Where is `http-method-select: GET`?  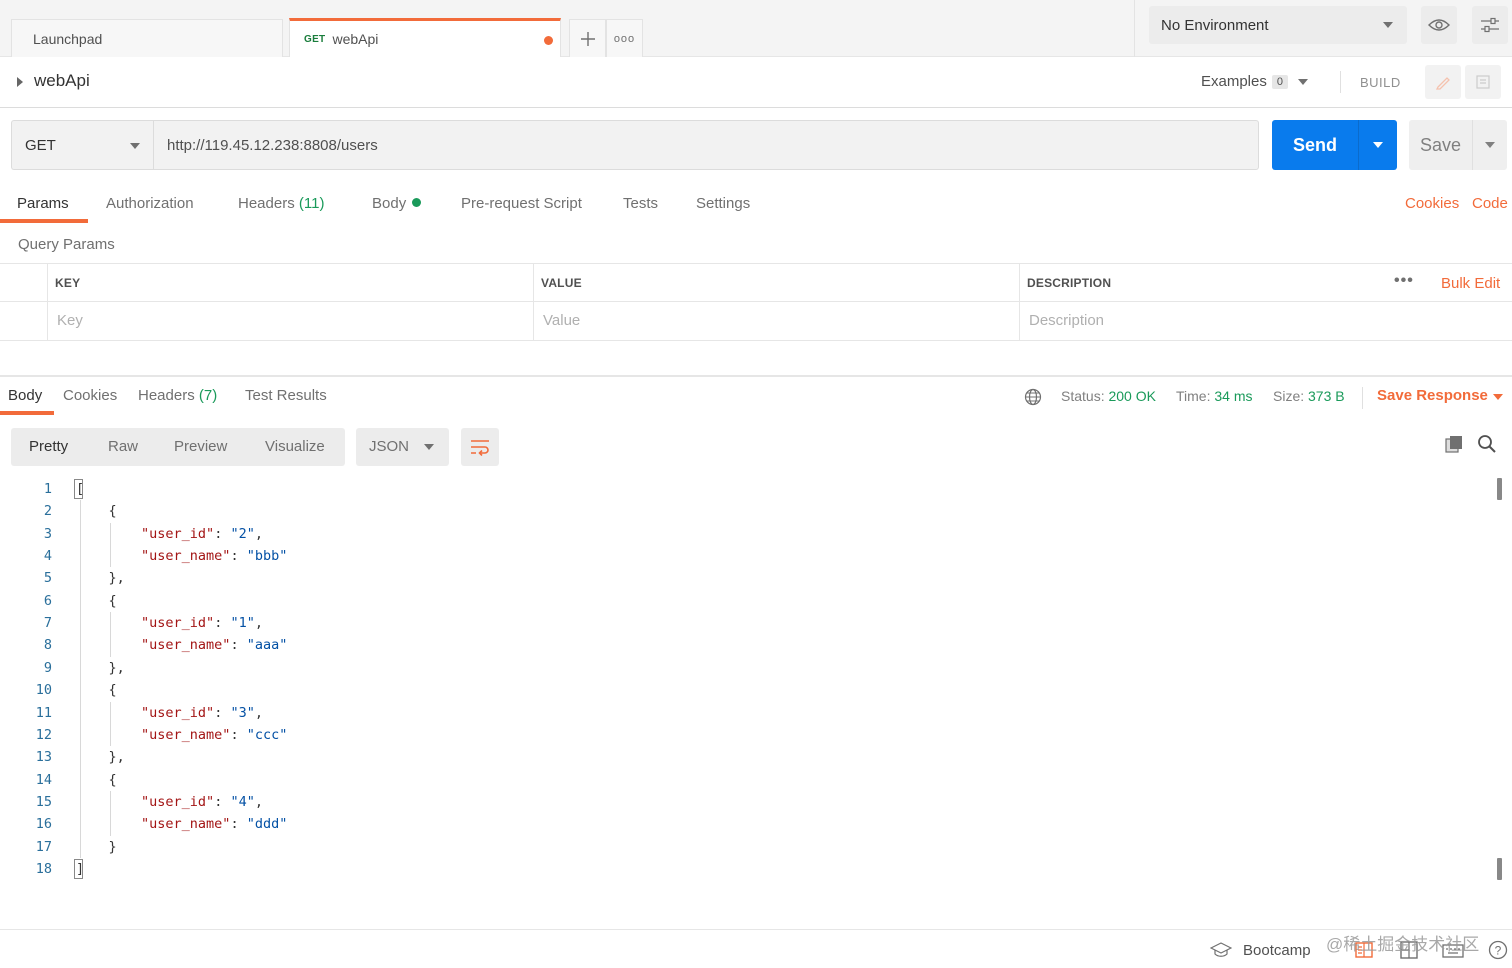
http-method-select: GET is located at coordinates (82, 145).